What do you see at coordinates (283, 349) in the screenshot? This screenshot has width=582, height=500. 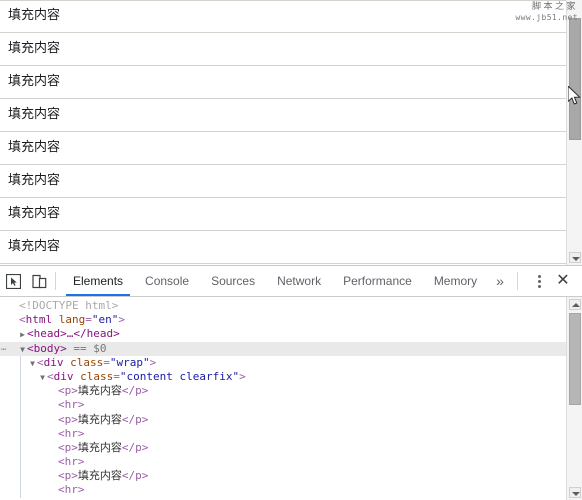 I see `dom-node-body: ⋯ ▼ <body> == $0` at bounding box center [283, 349].